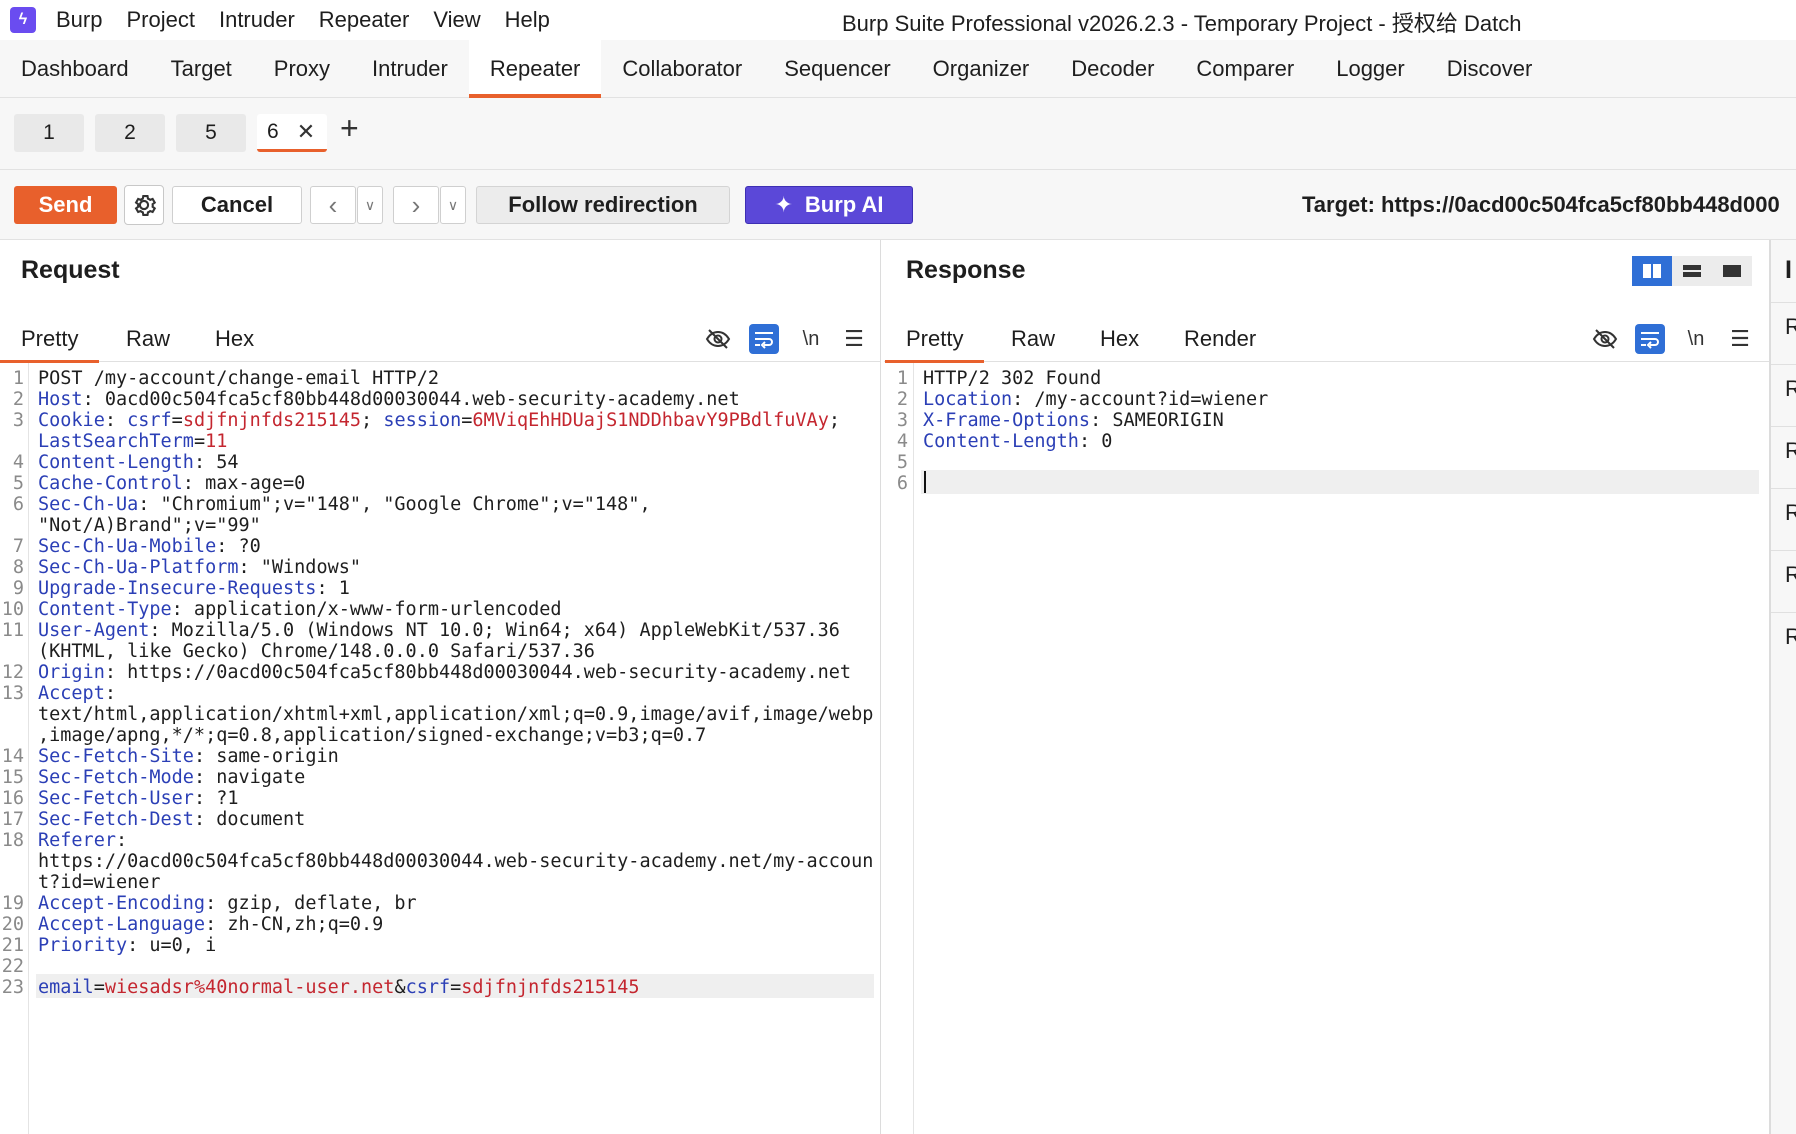 This screenshot has width=1796, height=1134. Describe the element at coordinates (837, 68) in the screenshot. I see `tab-sequencer: Sequencer` at that location.